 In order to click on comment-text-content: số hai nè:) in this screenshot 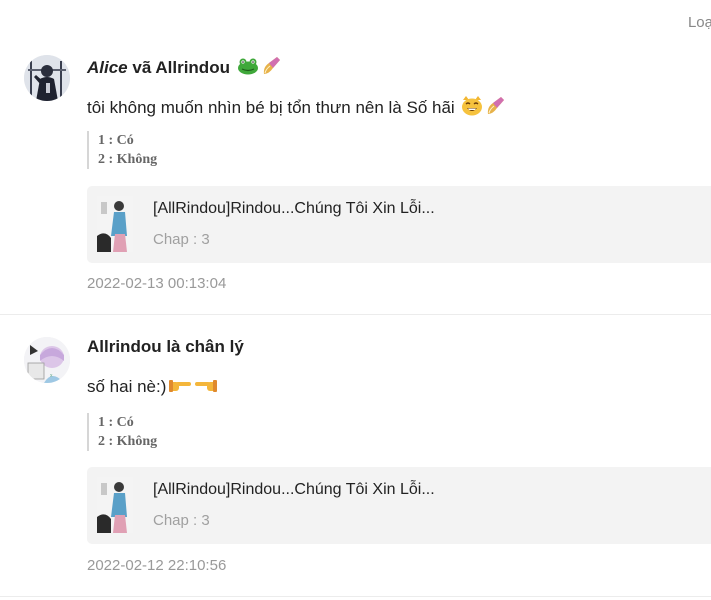, I will do `click(127, 386)`.